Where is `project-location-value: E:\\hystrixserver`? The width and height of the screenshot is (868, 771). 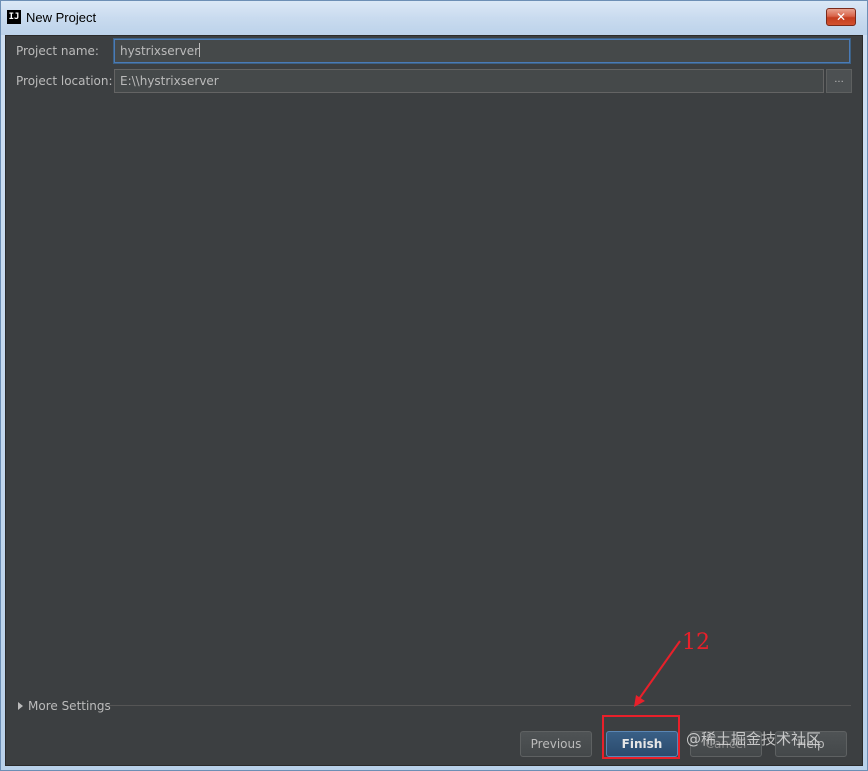
project-location-value: E:\\hystrixserver is located at coordinates (169, 81).